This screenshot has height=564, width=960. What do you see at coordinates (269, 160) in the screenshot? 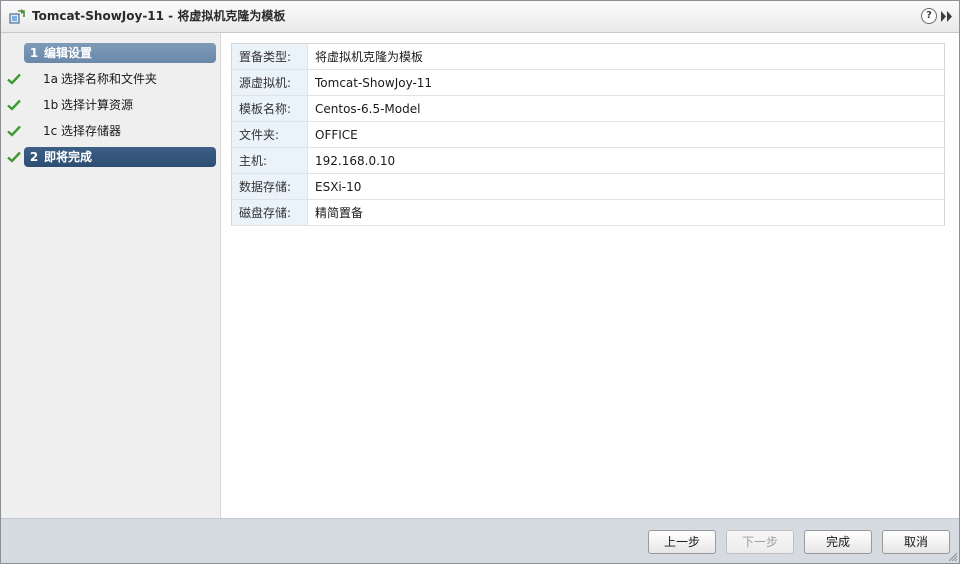
I see `review-key: 主机:` at bounding box center [269, 160].